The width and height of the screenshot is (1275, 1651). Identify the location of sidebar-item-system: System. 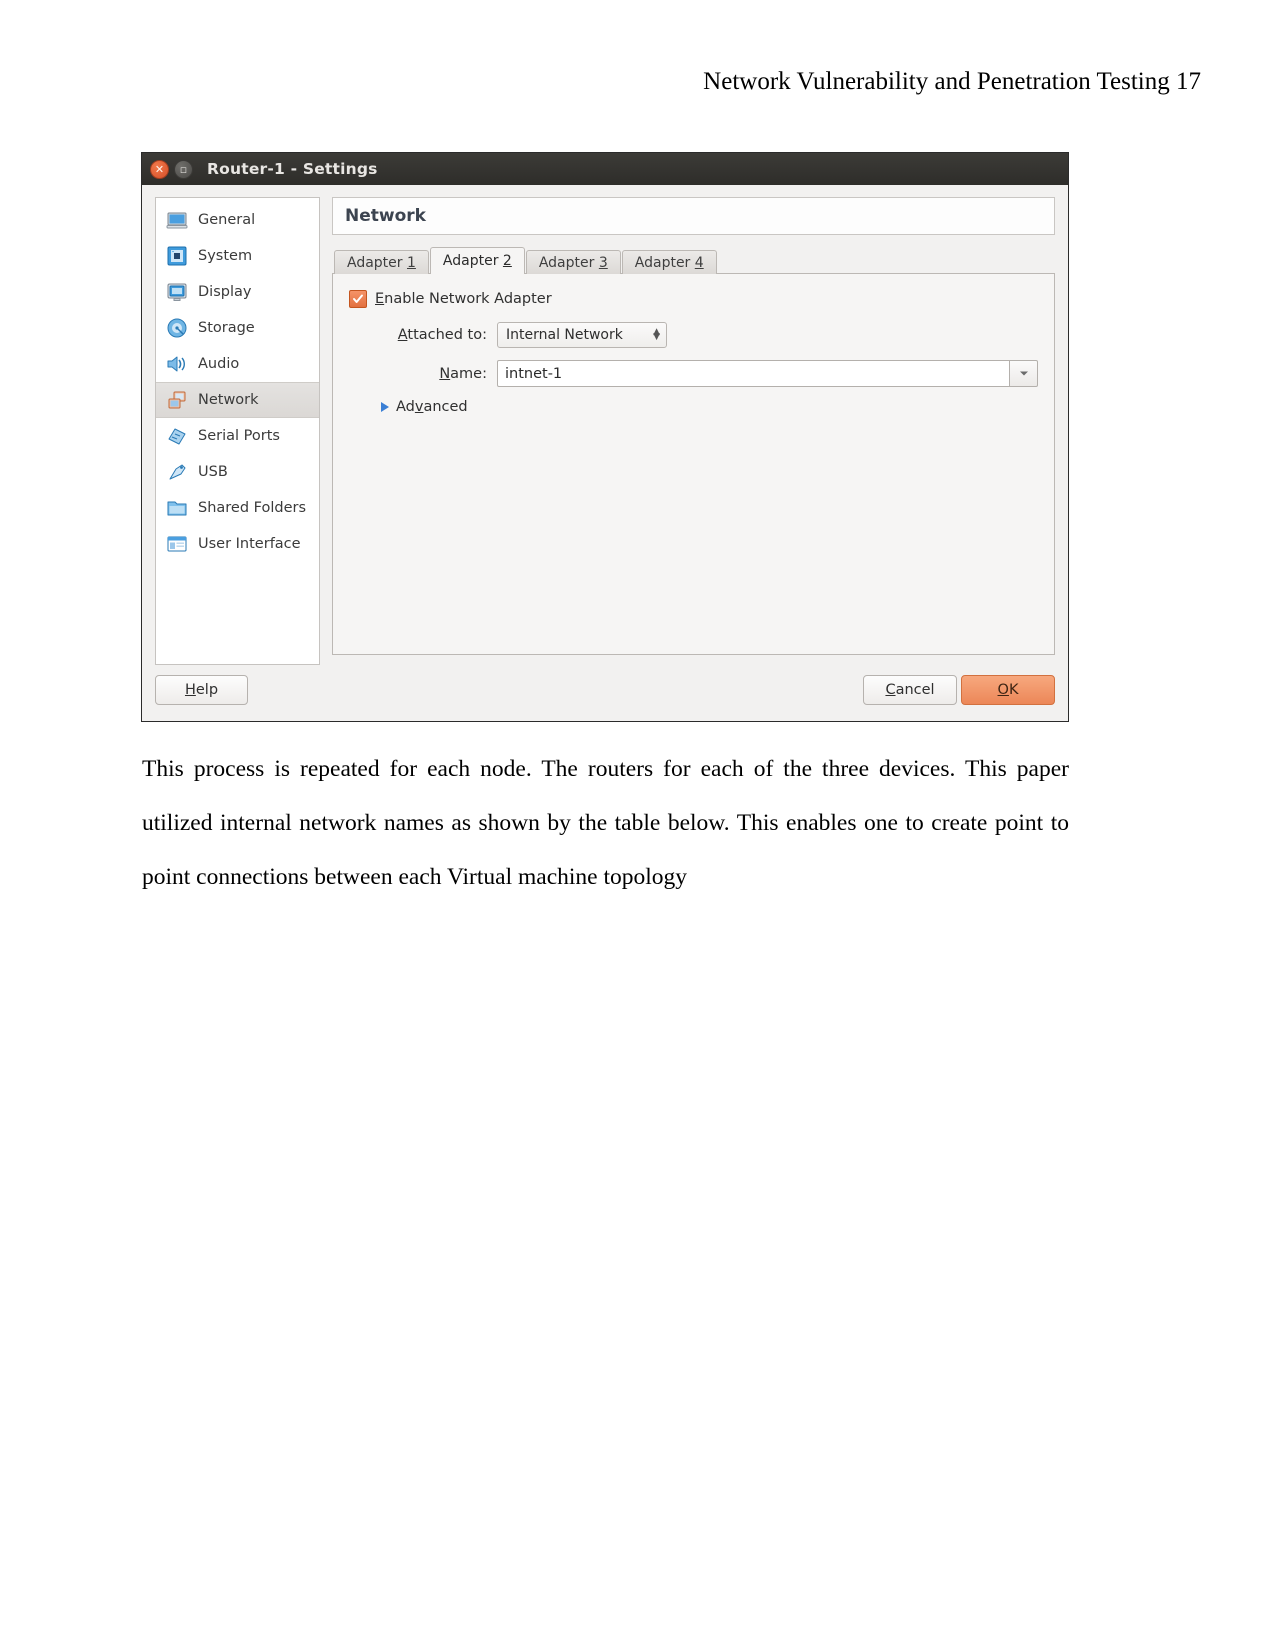
(237, 256).